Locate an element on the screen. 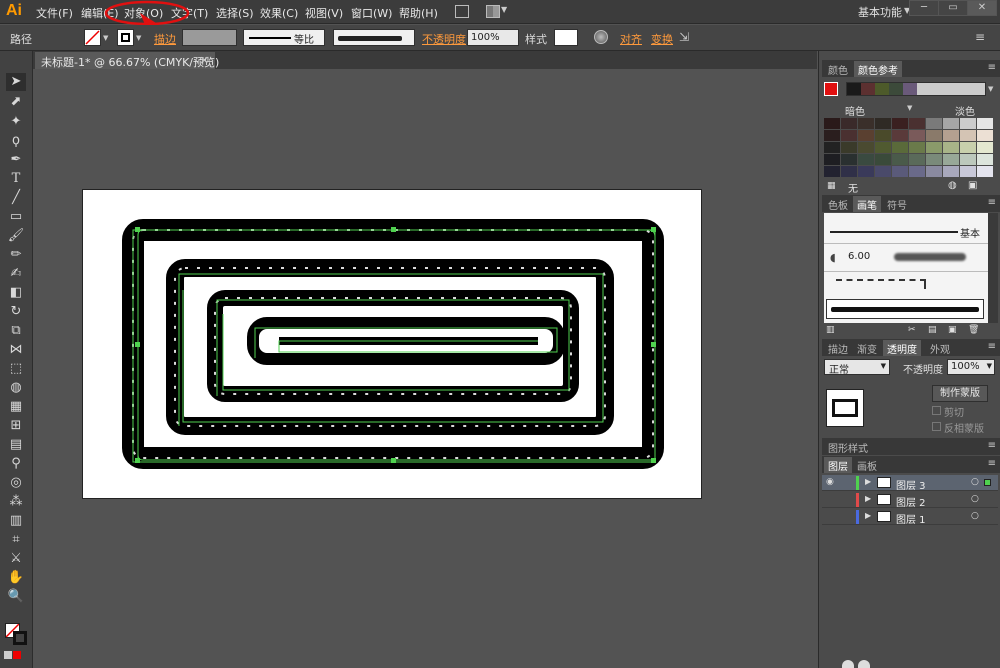  layer-row: ▶ 图层 1 ○ is located at coordinates (910, 517).